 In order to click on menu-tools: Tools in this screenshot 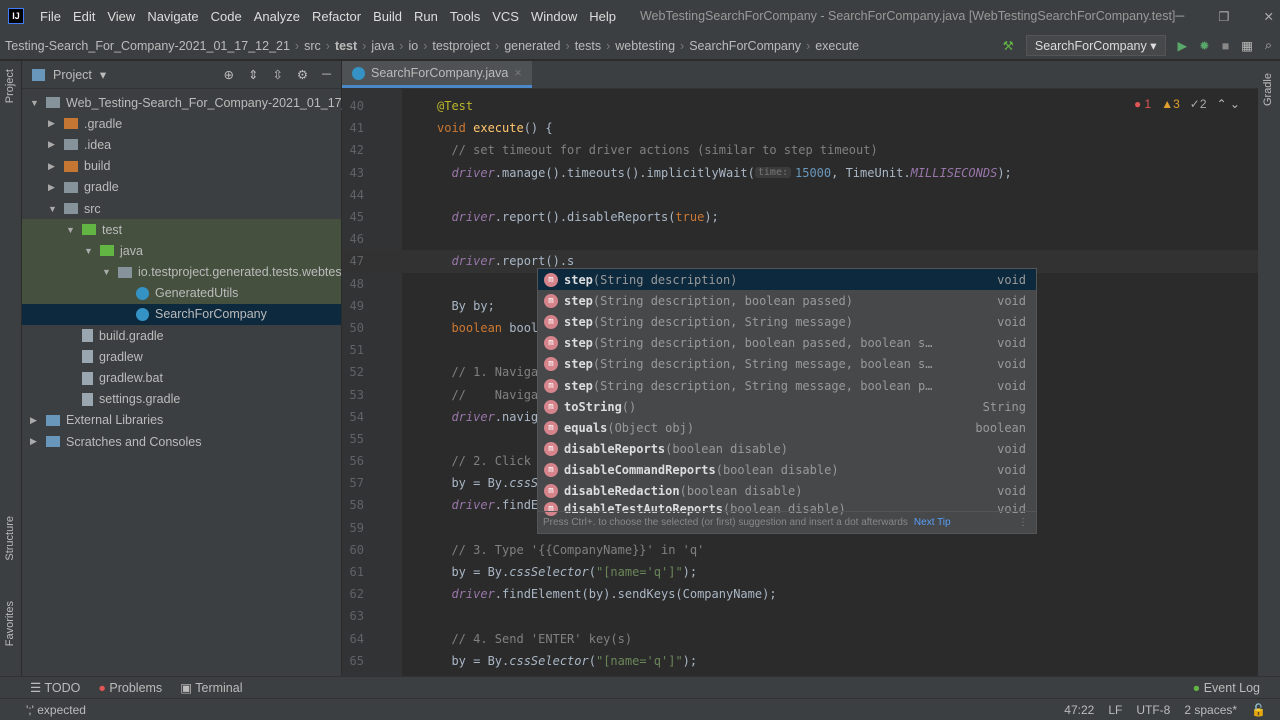, I will do `click(465, 16)`.